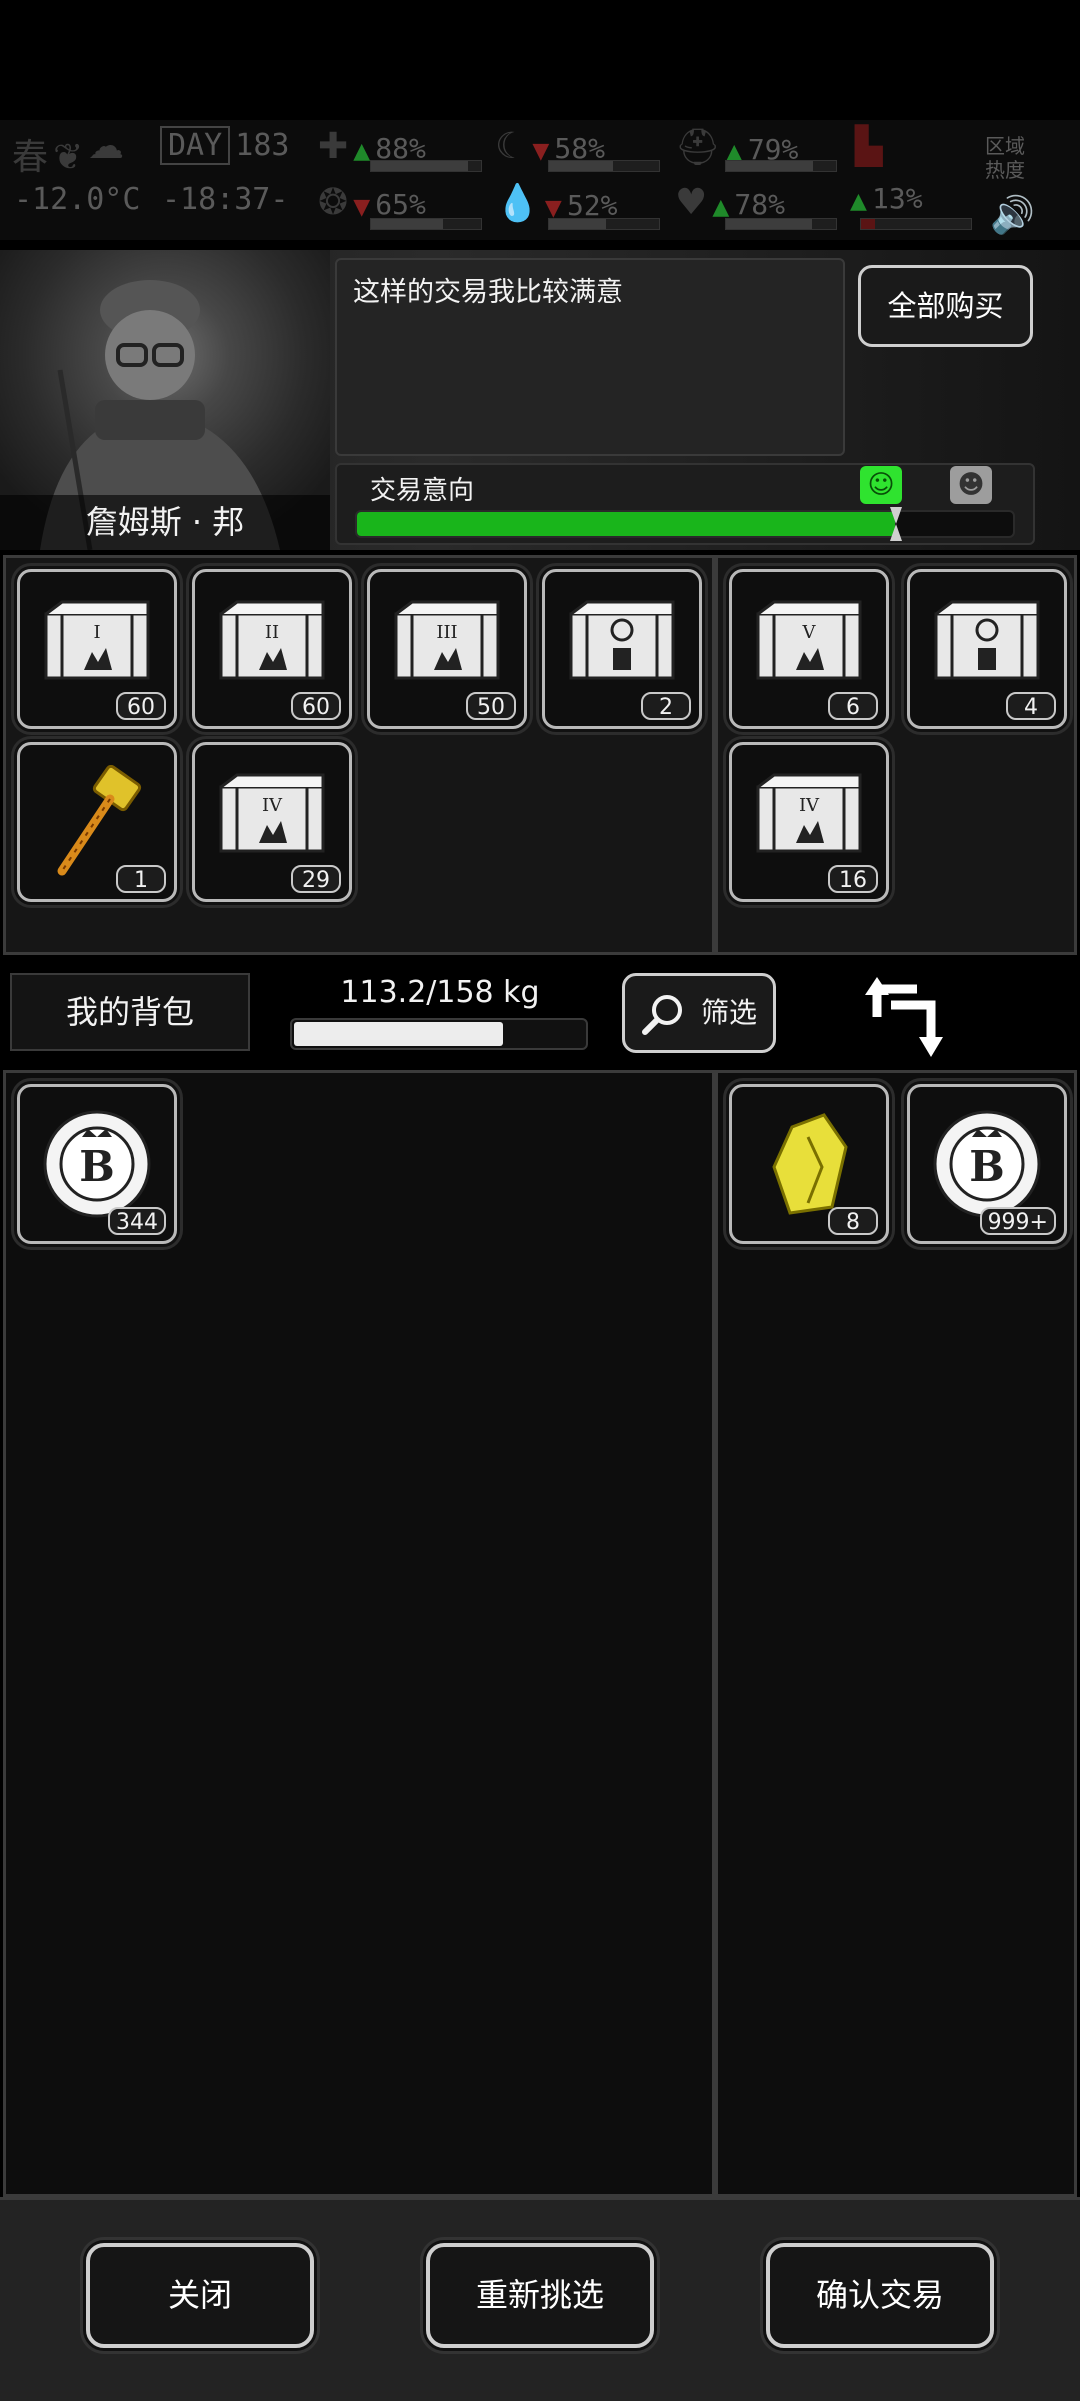  I want to click on merchant-item-slot: III 50, so click(447, 649).